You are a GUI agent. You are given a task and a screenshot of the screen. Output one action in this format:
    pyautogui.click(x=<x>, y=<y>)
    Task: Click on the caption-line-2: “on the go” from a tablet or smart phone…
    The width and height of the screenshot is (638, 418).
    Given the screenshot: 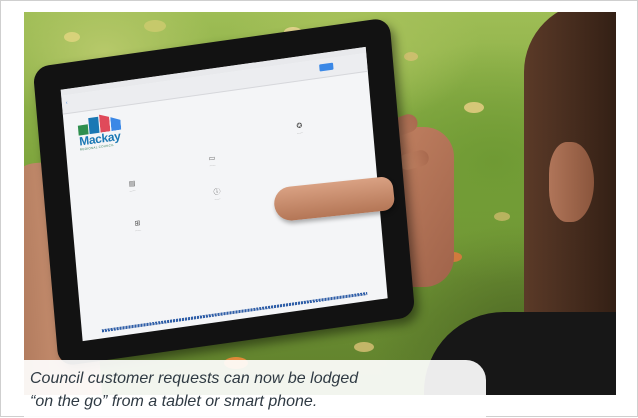 What is the action you would take?
    pyautogui.click(x=174, y=401)
    